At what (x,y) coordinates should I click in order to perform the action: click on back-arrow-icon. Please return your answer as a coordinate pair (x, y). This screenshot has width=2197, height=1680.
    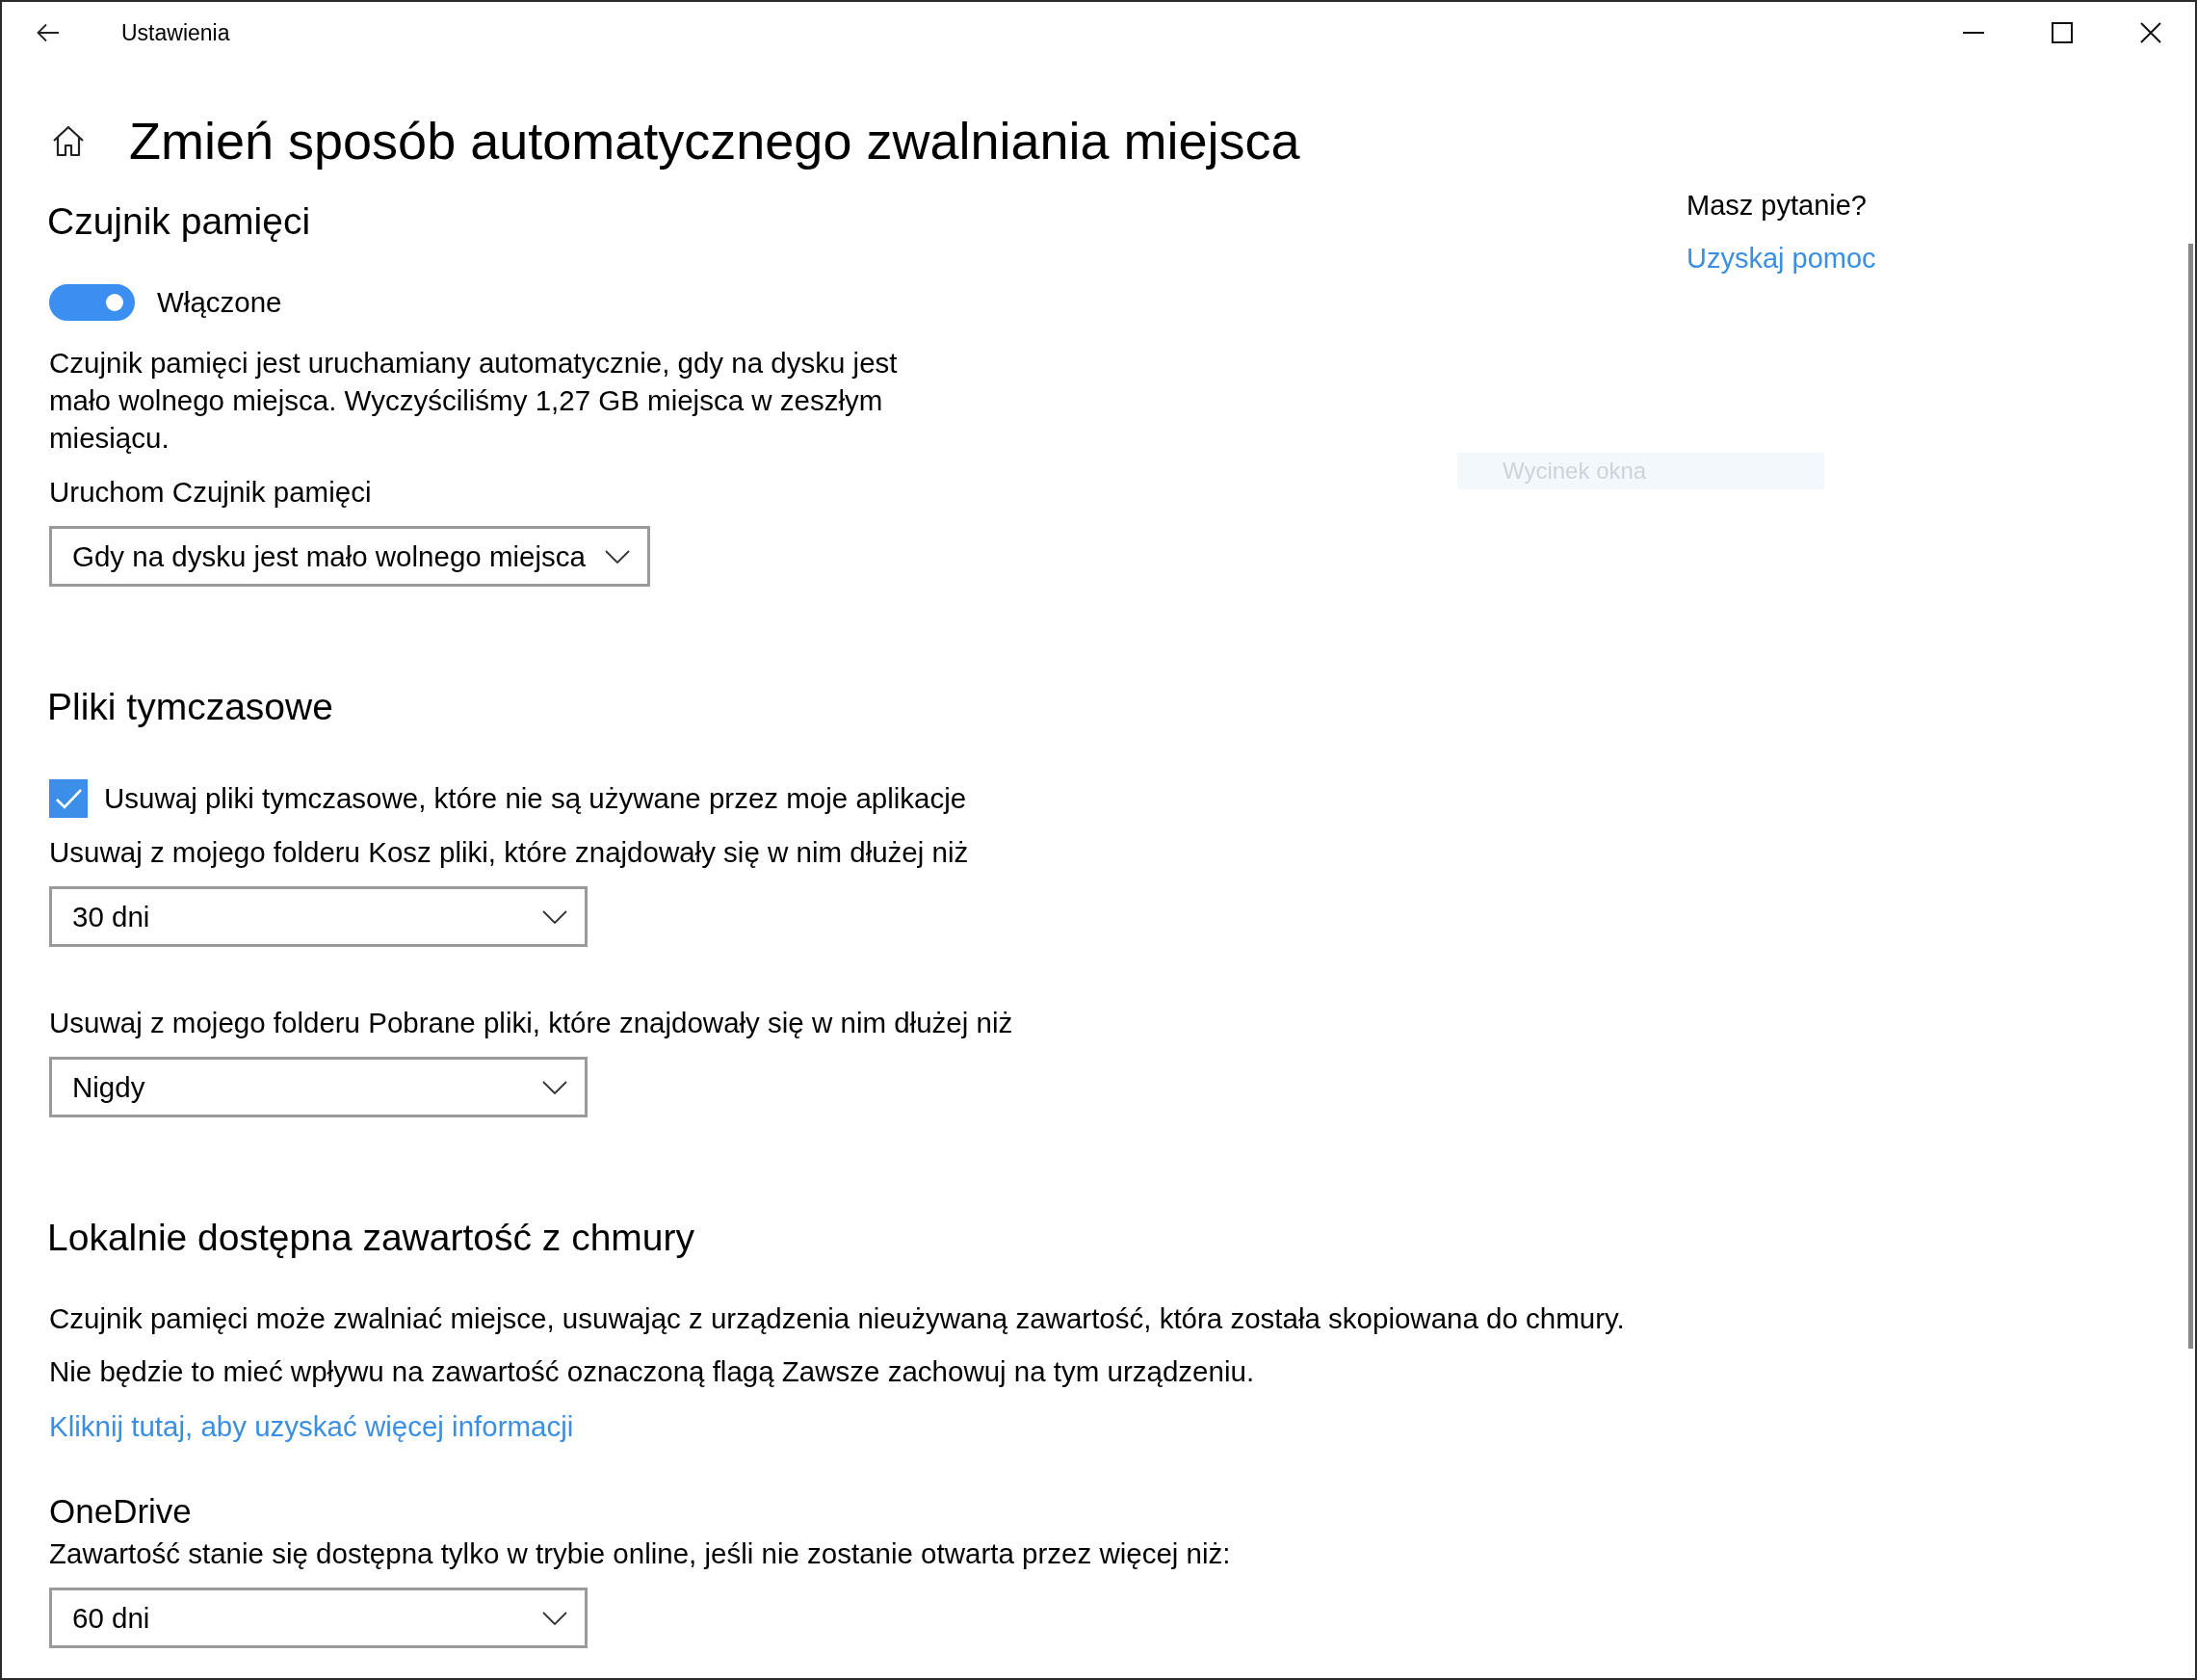
    Looking at the image, I should click on (49, 32).